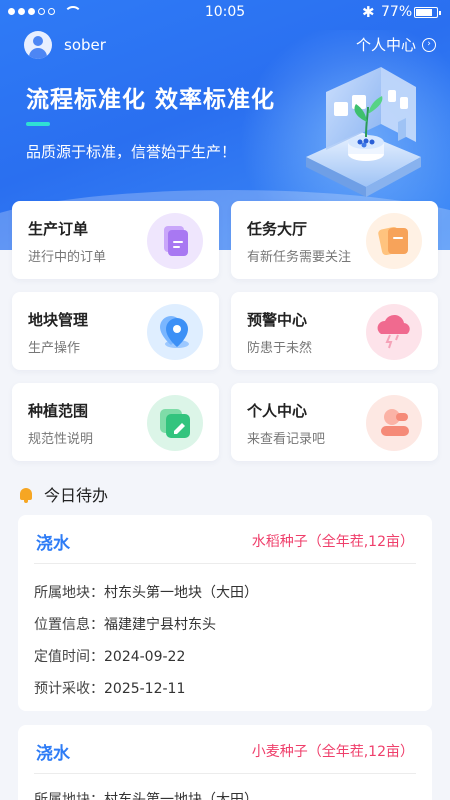 The width and height of the screenshot is (450, 800). I want to click on card-subtitle: 来查看记录吧, so click(286, 439).